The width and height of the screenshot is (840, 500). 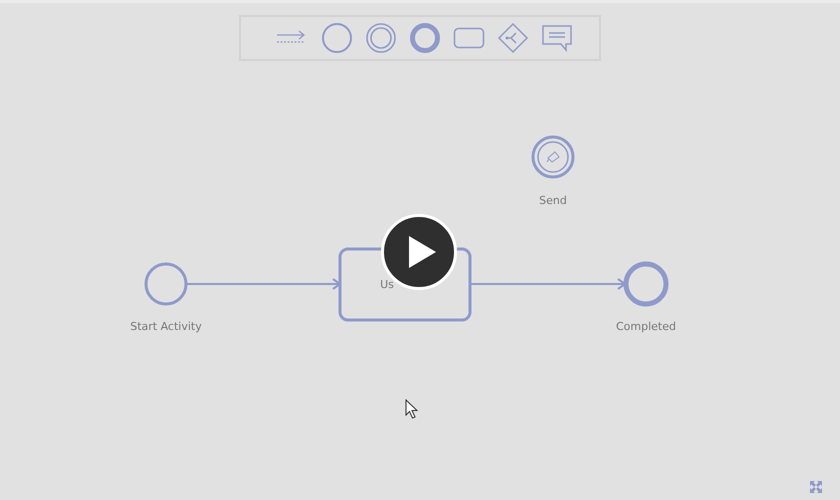 What do you see at coordinates (381, 38) in the screenshot?
I see `double-circle-icon` at bounding box center [381, 38].